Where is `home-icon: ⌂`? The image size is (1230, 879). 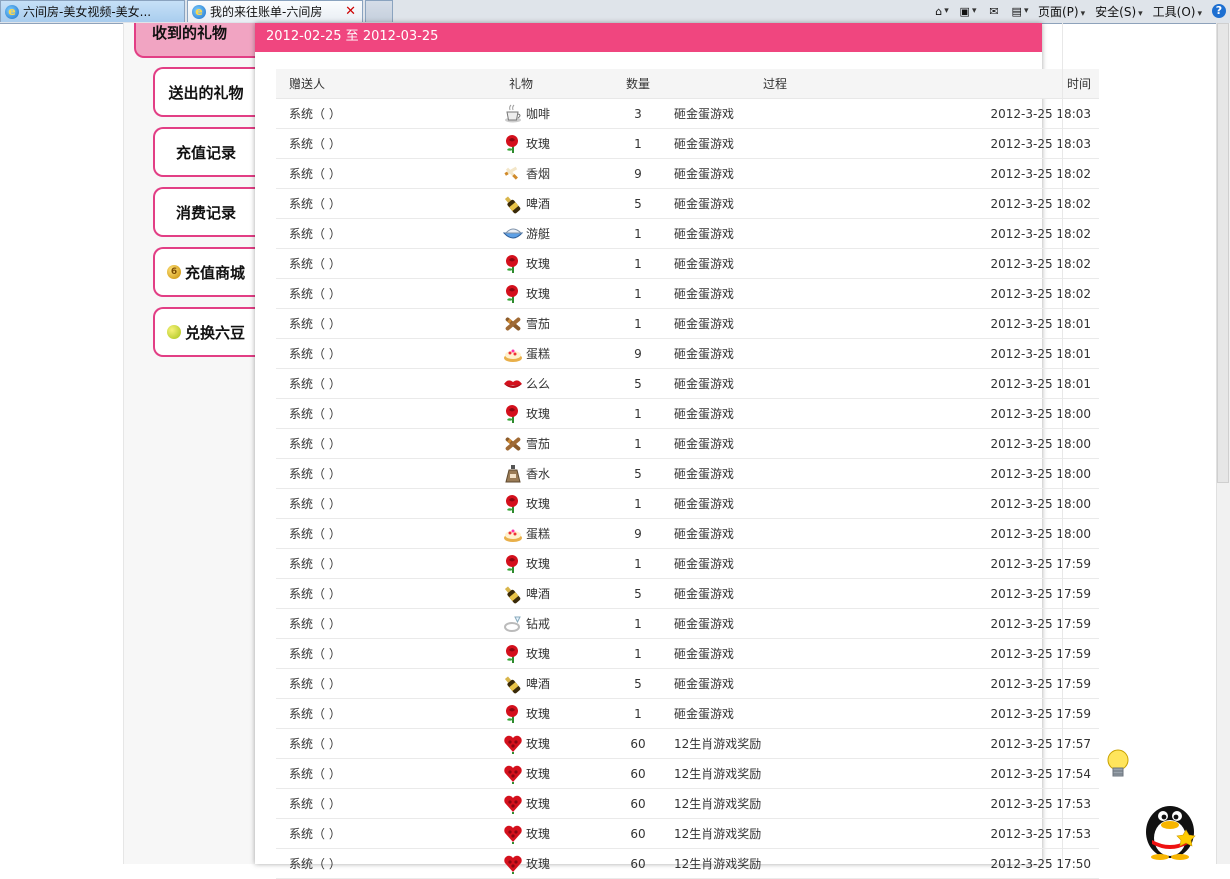 home-icon: ⌂ is located at coordinates (942, 11).